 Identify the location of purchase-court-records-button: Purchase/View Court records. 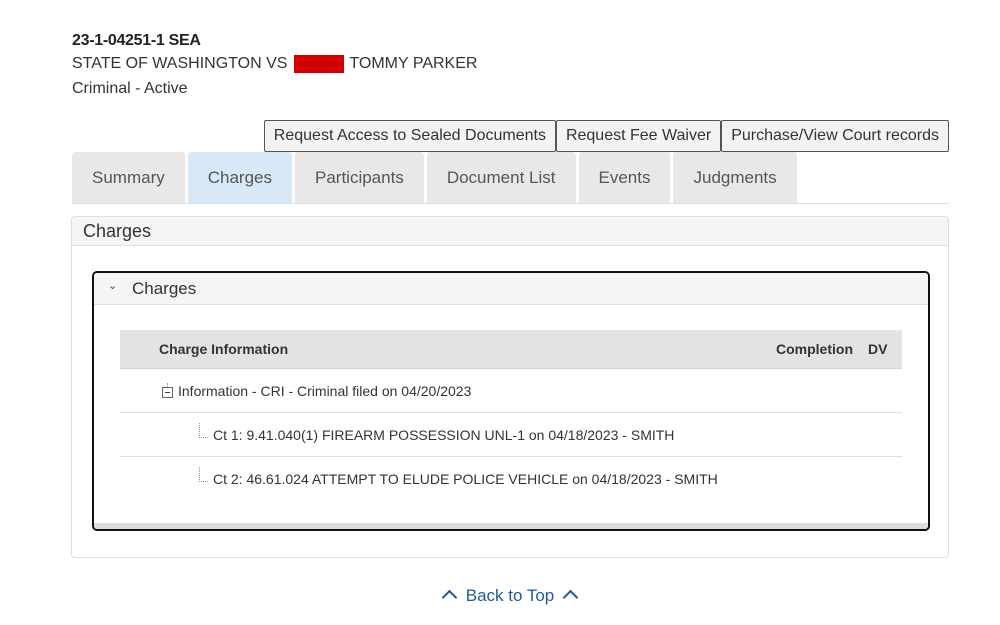
(835, 136).